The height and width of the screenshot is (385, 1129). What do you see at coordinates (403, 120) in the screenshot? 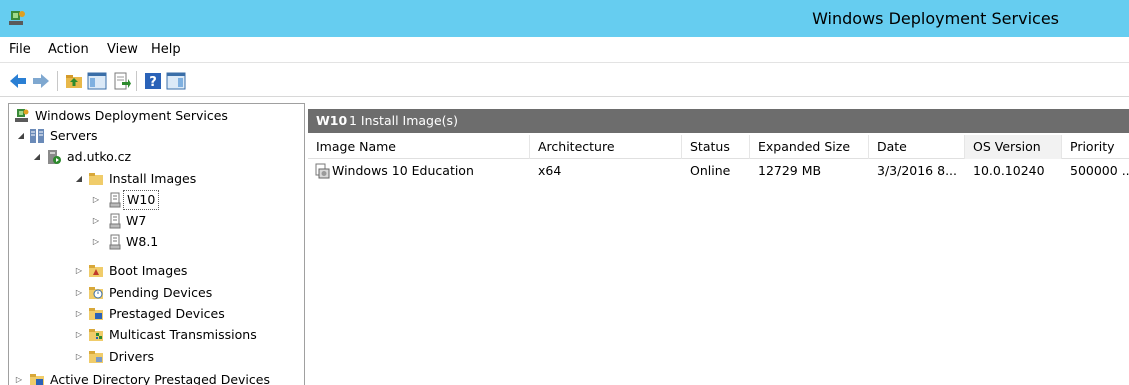
I see `results-count: 1 Install Image(s)` at bounding box center [403, 120].